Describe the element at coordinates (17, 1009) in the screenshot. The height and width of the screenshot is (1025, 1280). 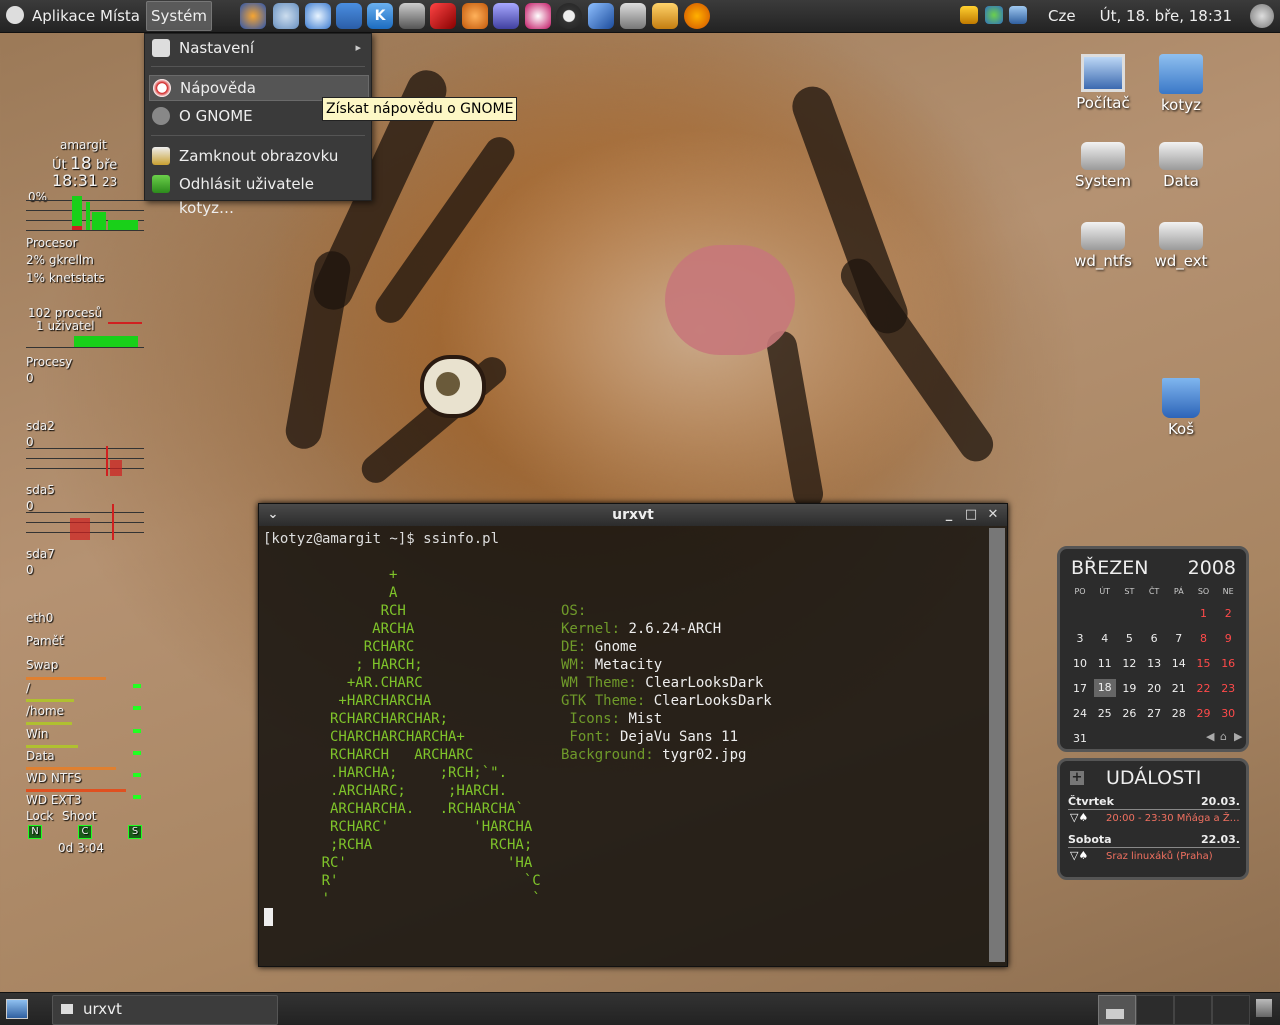
I see `show-desktop-icon` at that location.